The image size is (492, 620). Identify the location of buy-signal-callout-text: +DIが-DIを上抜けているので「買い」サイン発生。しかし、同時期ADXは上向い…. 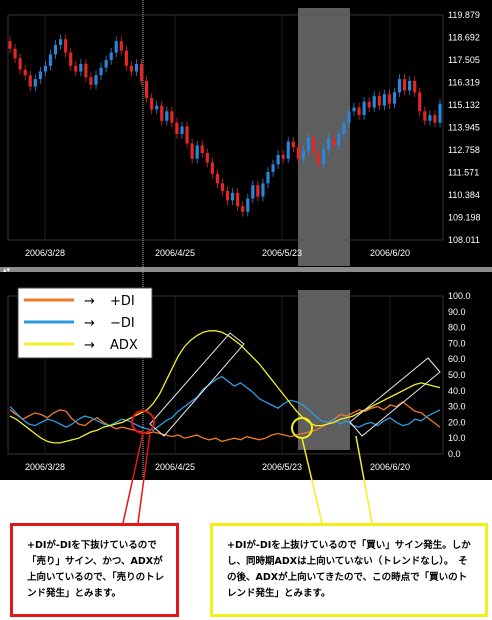
(349, 569).